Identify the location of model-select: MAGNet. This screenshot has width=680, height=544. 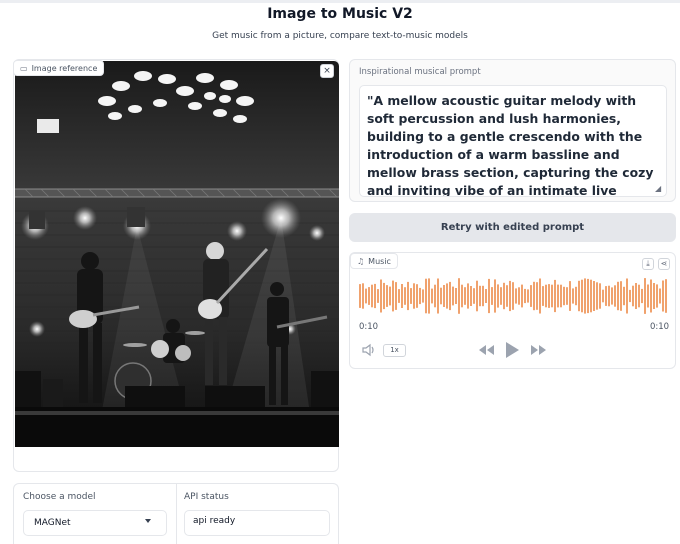
(95, 523).